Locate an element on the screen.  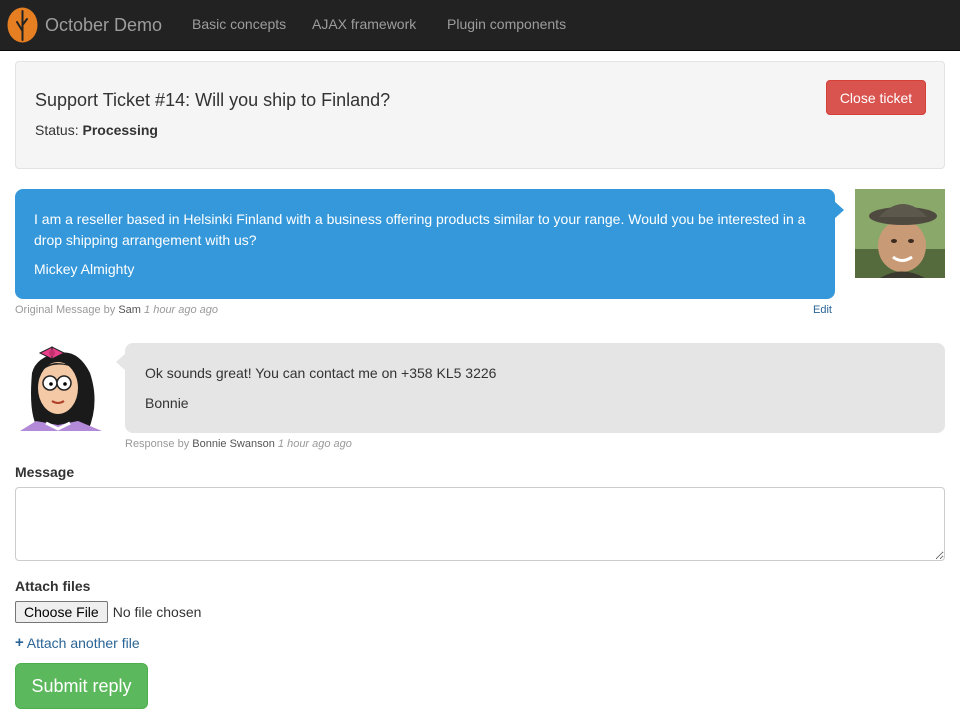
brand-link: October Demo is located at coordinates (84, 25).